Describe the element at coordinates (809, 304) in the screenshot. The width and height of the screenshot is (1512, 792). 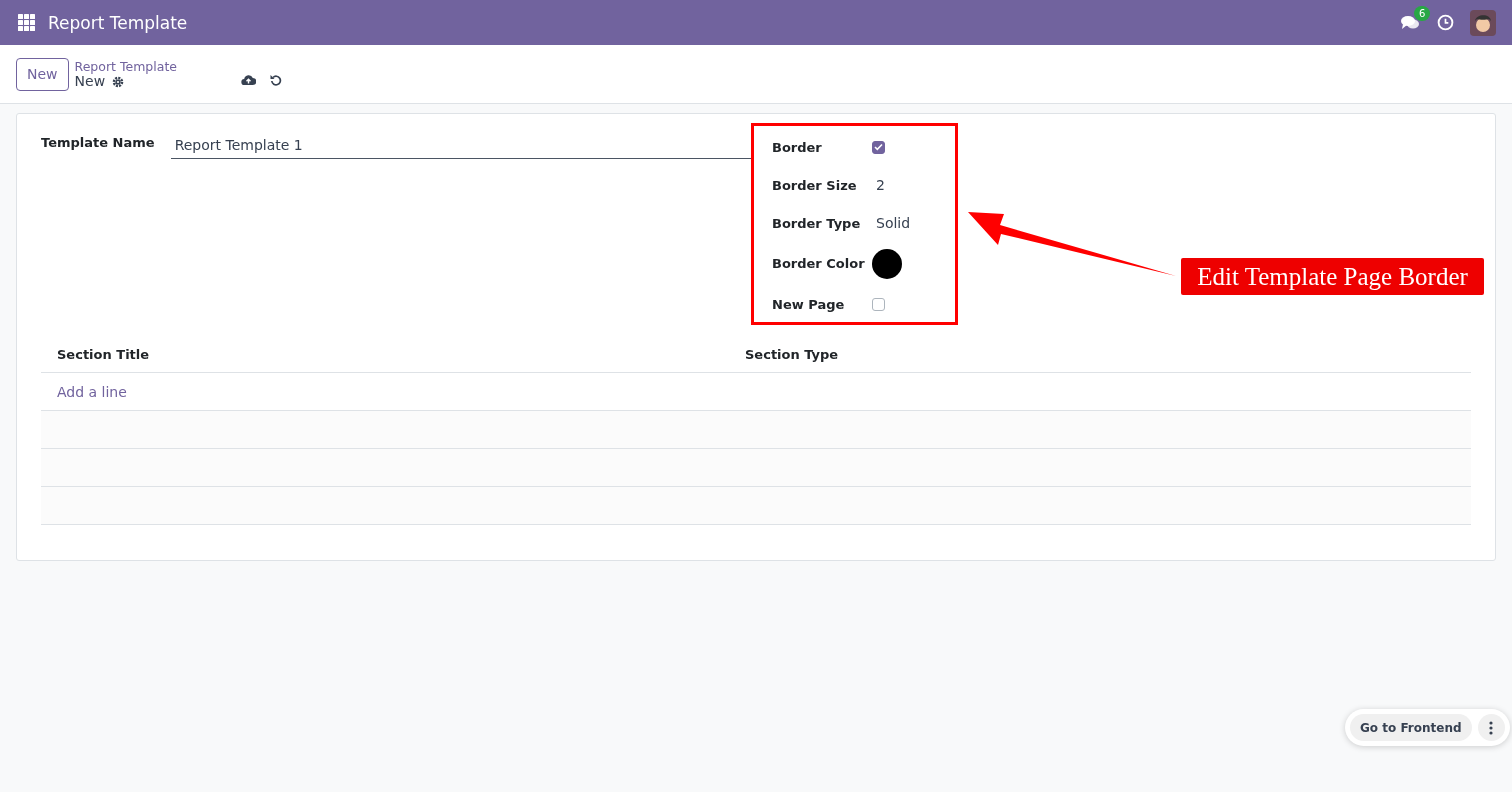
I see `field-label: New Page` at that location.